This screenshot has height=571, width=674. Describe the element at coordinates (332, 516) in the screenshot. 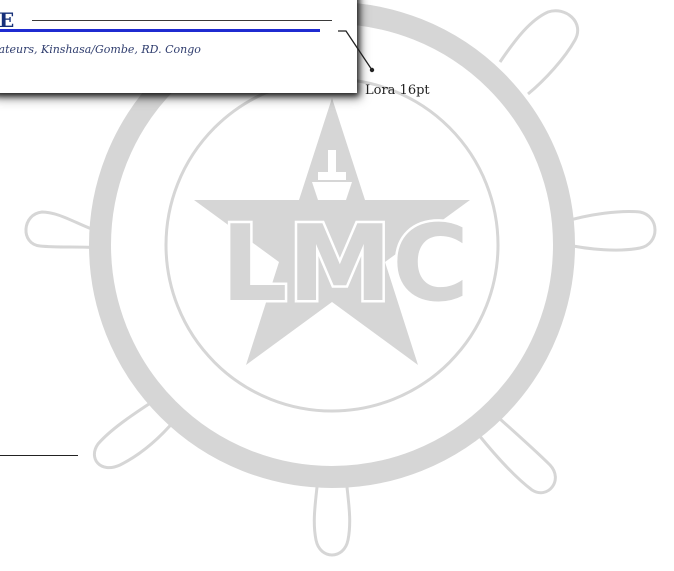

I see `wheel-handle-bottom` at that location.